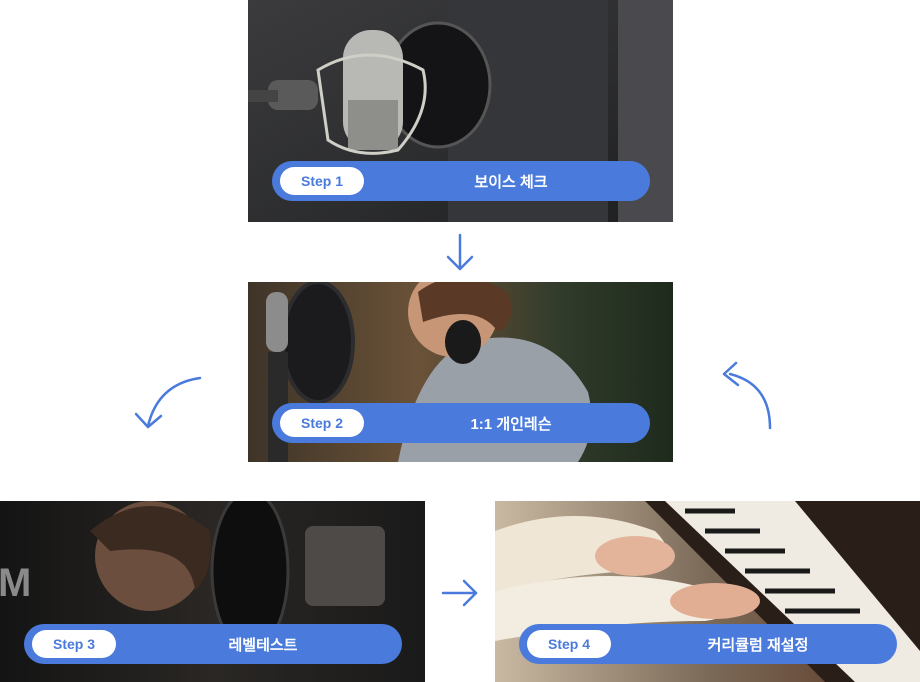 This screenshot has width=920, height=682. What do you see at coordinates (707, 591) in the screenshot?
I see `step-4-card: Step 4 커리큘럼 재설정` at bounding box center [707, 591].